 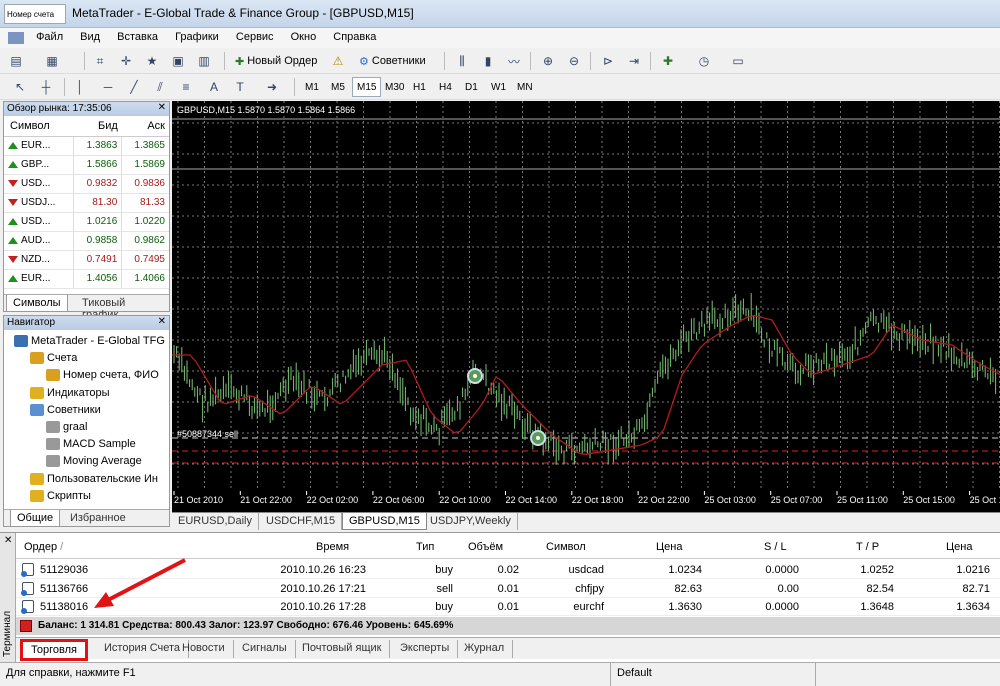 What do you see at coordinates (71, 673) in the screenshot?
I see `status-help: Для справки, нажмите F1` at bounding box center [71, 673].